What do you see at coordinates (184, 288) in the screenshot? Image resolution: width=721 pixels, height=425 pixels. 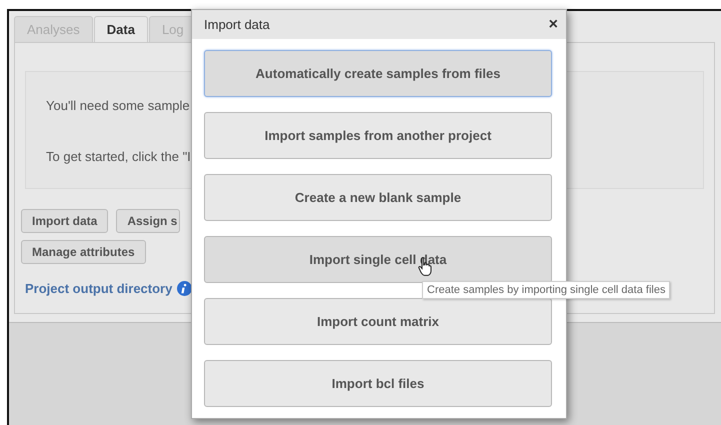 I see `info-icon` at bounding box center [184, 288].